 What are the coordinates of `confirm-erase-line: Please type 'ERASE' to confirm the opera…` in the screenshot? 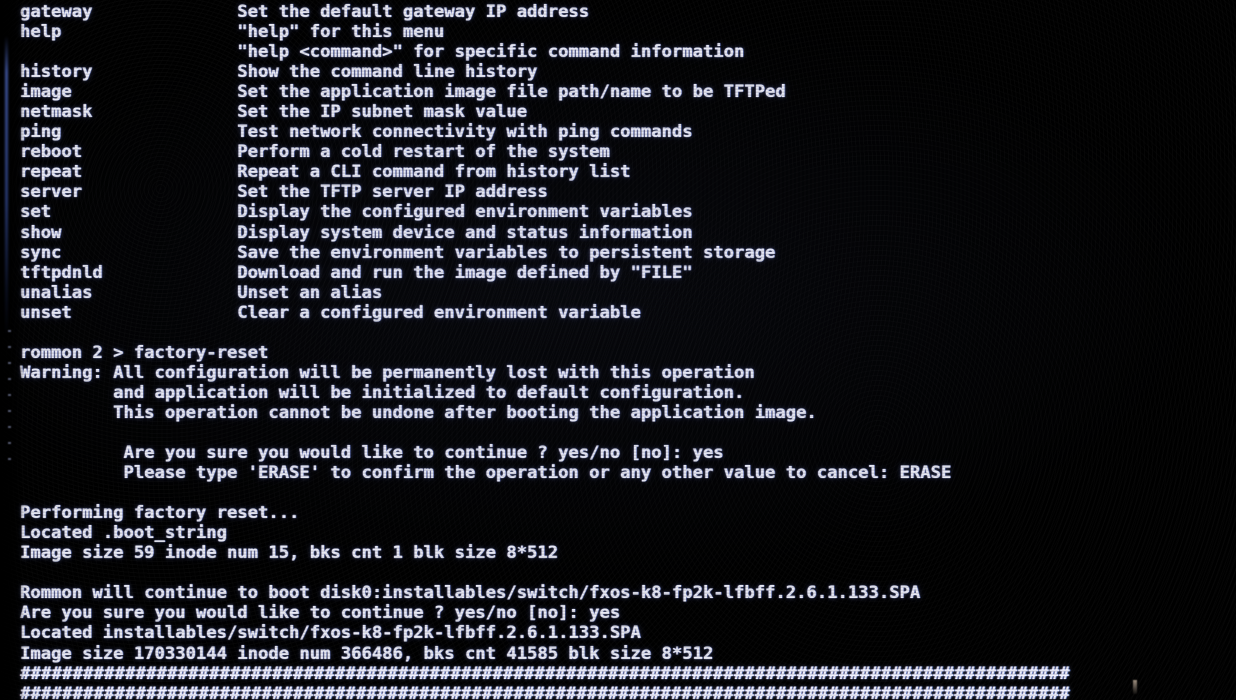 It's located at (628, 473).